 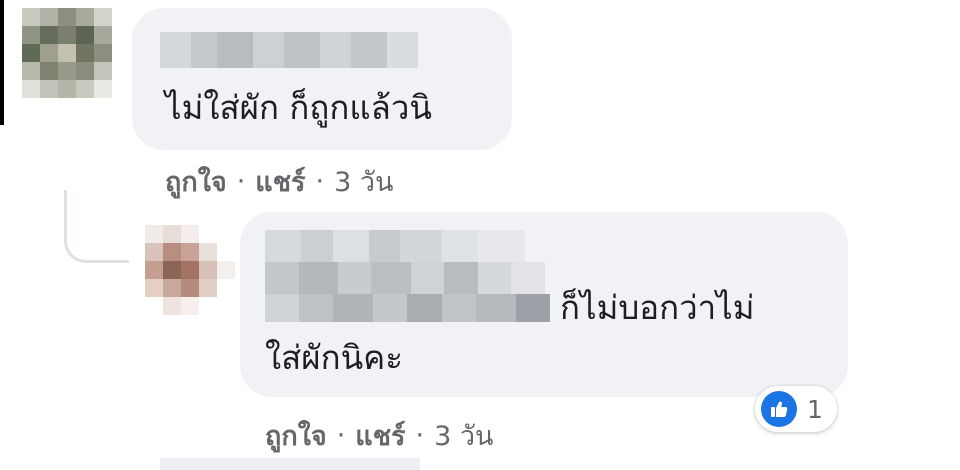 What do you see at coordinates (290, 464) in the screenshot?
I see `next-comment-redacted` at bounding box center [290, 464].